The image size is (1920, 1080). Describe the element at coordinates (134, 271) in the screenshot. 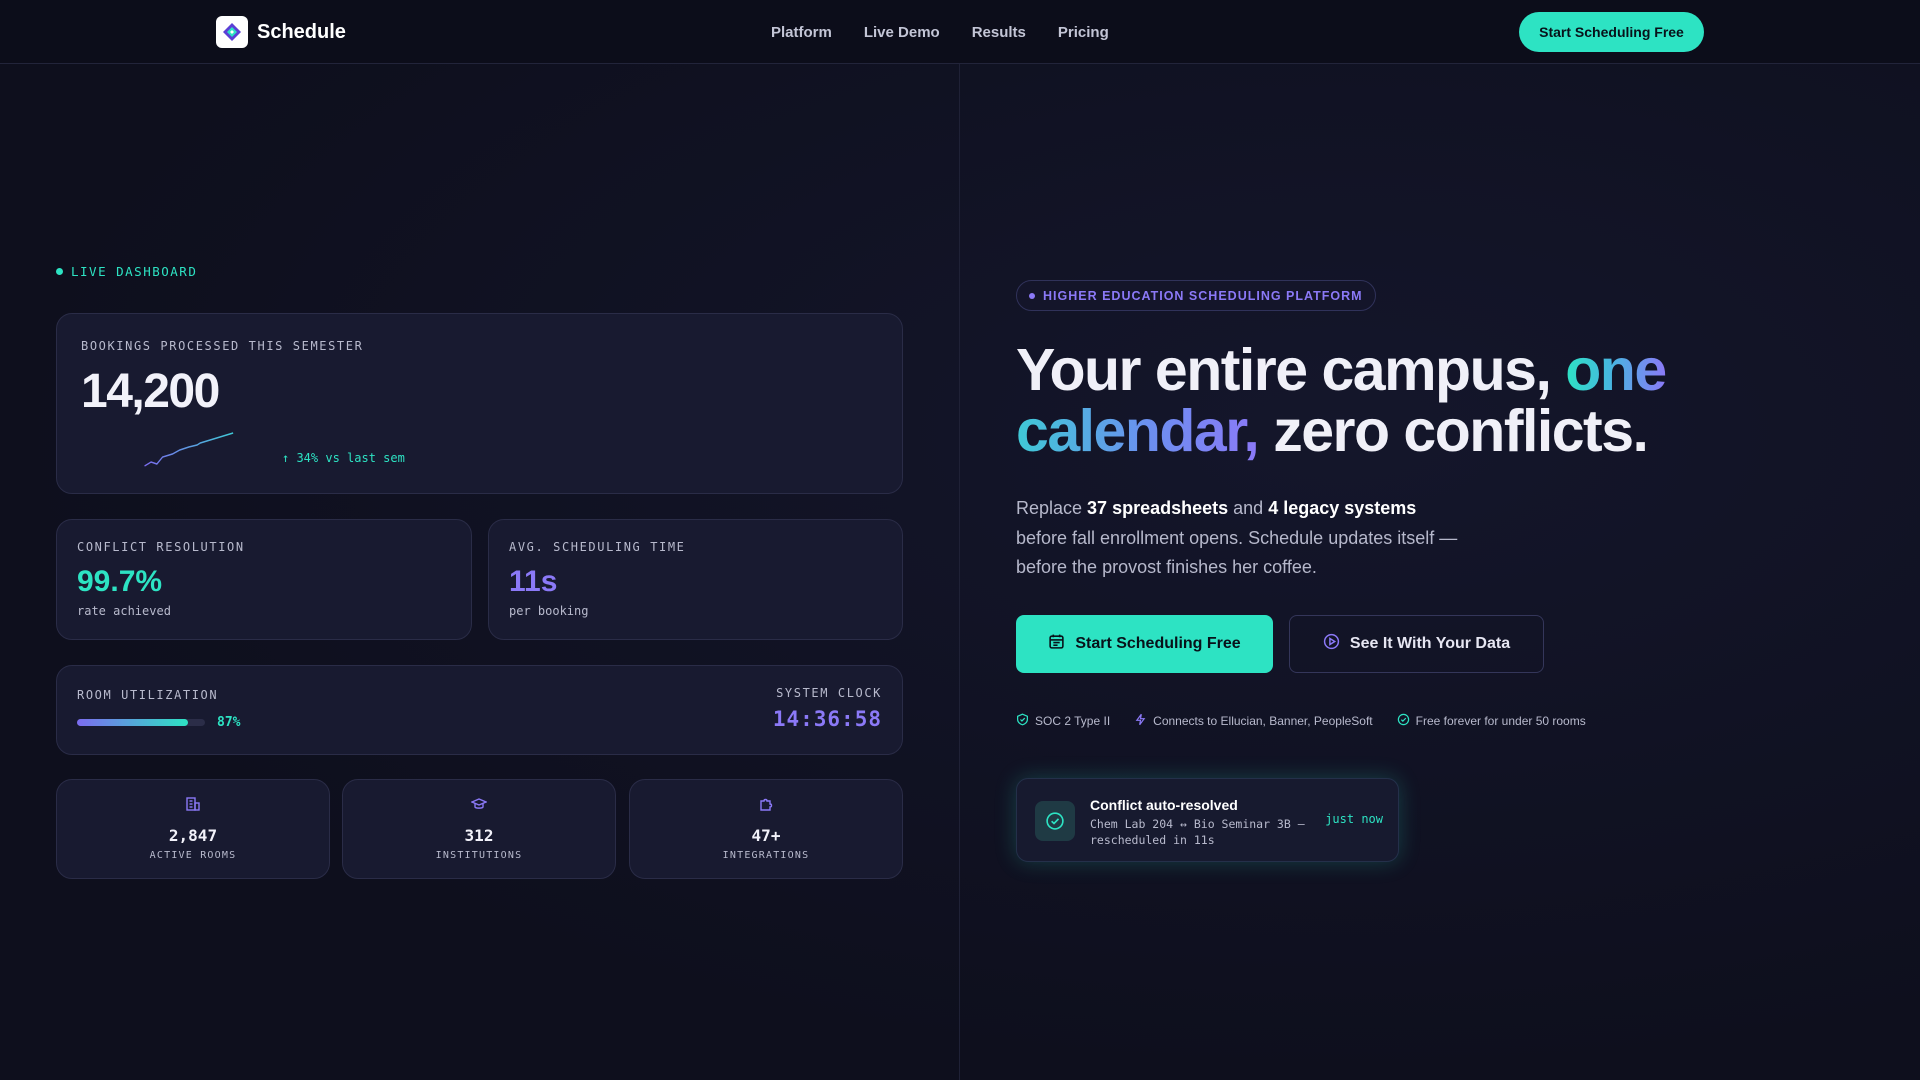

I see `live-dashboard-text: LIVE DASHBOARD` at that location.